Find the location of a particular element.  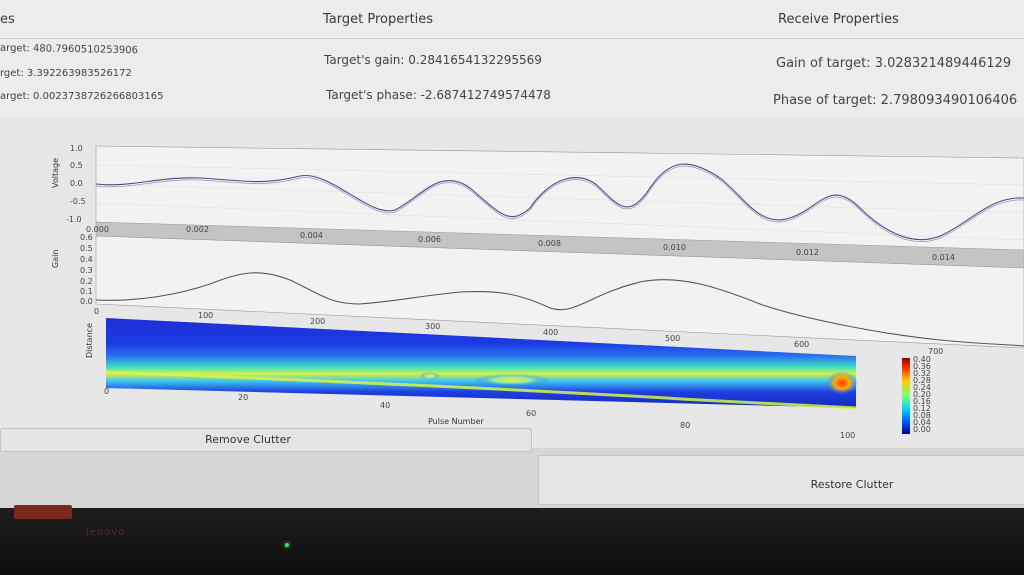

phase-of-target-row: Phase of target: 2.798093490106406 is located at coordinates (895, 100).